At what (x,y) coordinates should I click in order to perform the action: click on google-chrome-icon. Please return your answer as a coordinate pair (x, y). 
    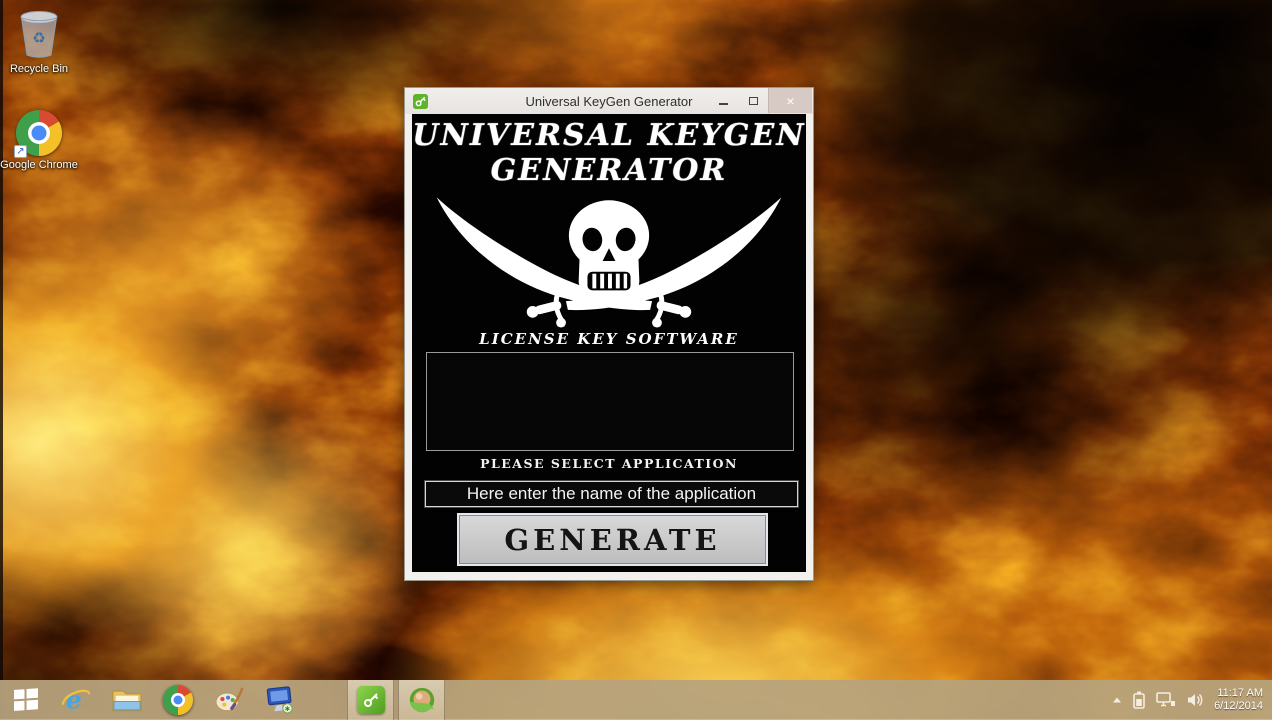
    Looking at the image, I should click on (177, 700).